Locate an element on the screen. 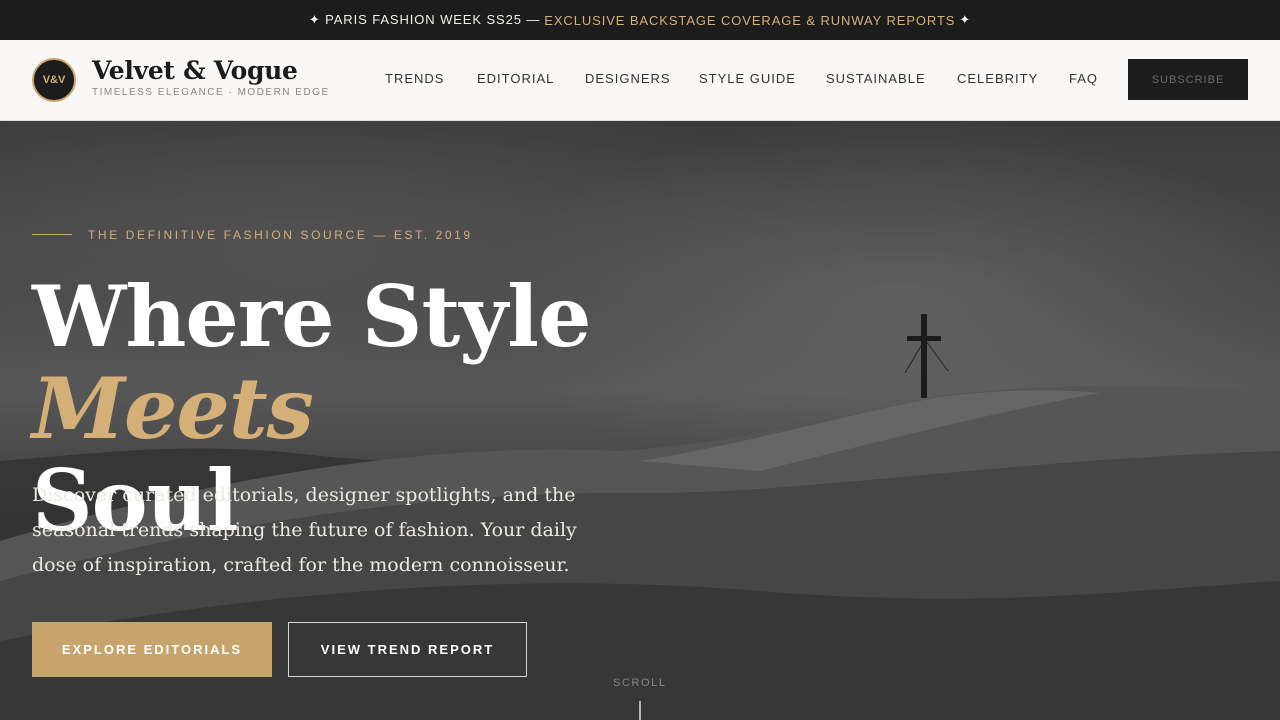 The height and width of the screenshot is (720, 1280). explore-editorials-button: EXPLORE EDITORIALS is located at coordinates (152, 649).